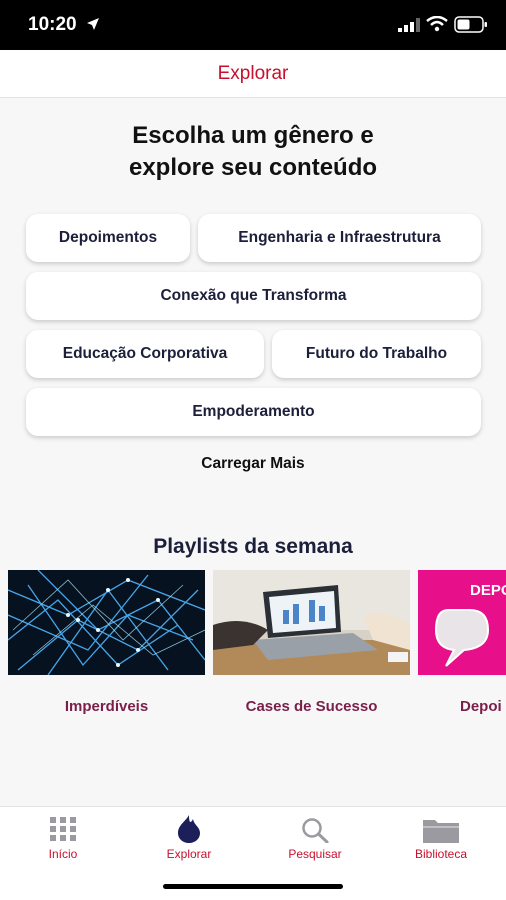 This screenshot has width=506, height=900. What do you see at coordinates (52, 24) in the screenshot?
I see `status-time: 10:20` at bounding box center [52, 24].